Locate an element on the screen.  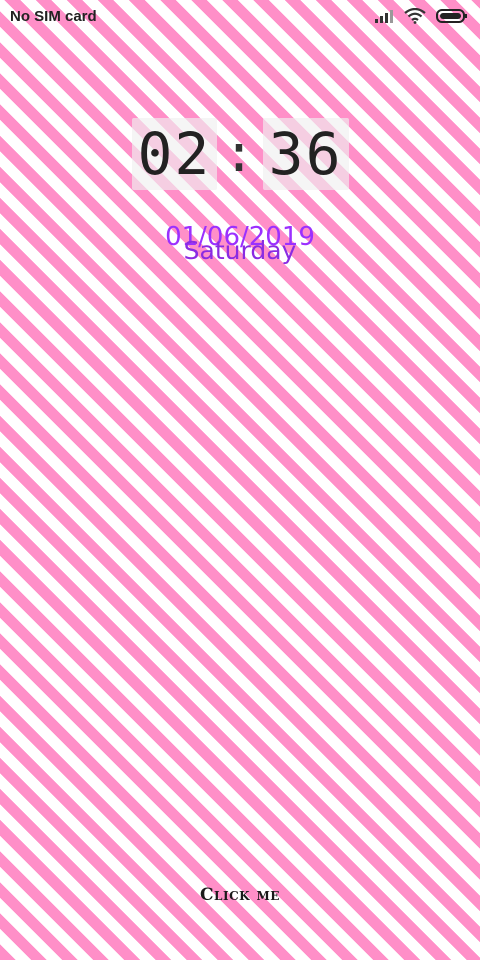
clock-hours: 02 is located at coordinates (174, 154).